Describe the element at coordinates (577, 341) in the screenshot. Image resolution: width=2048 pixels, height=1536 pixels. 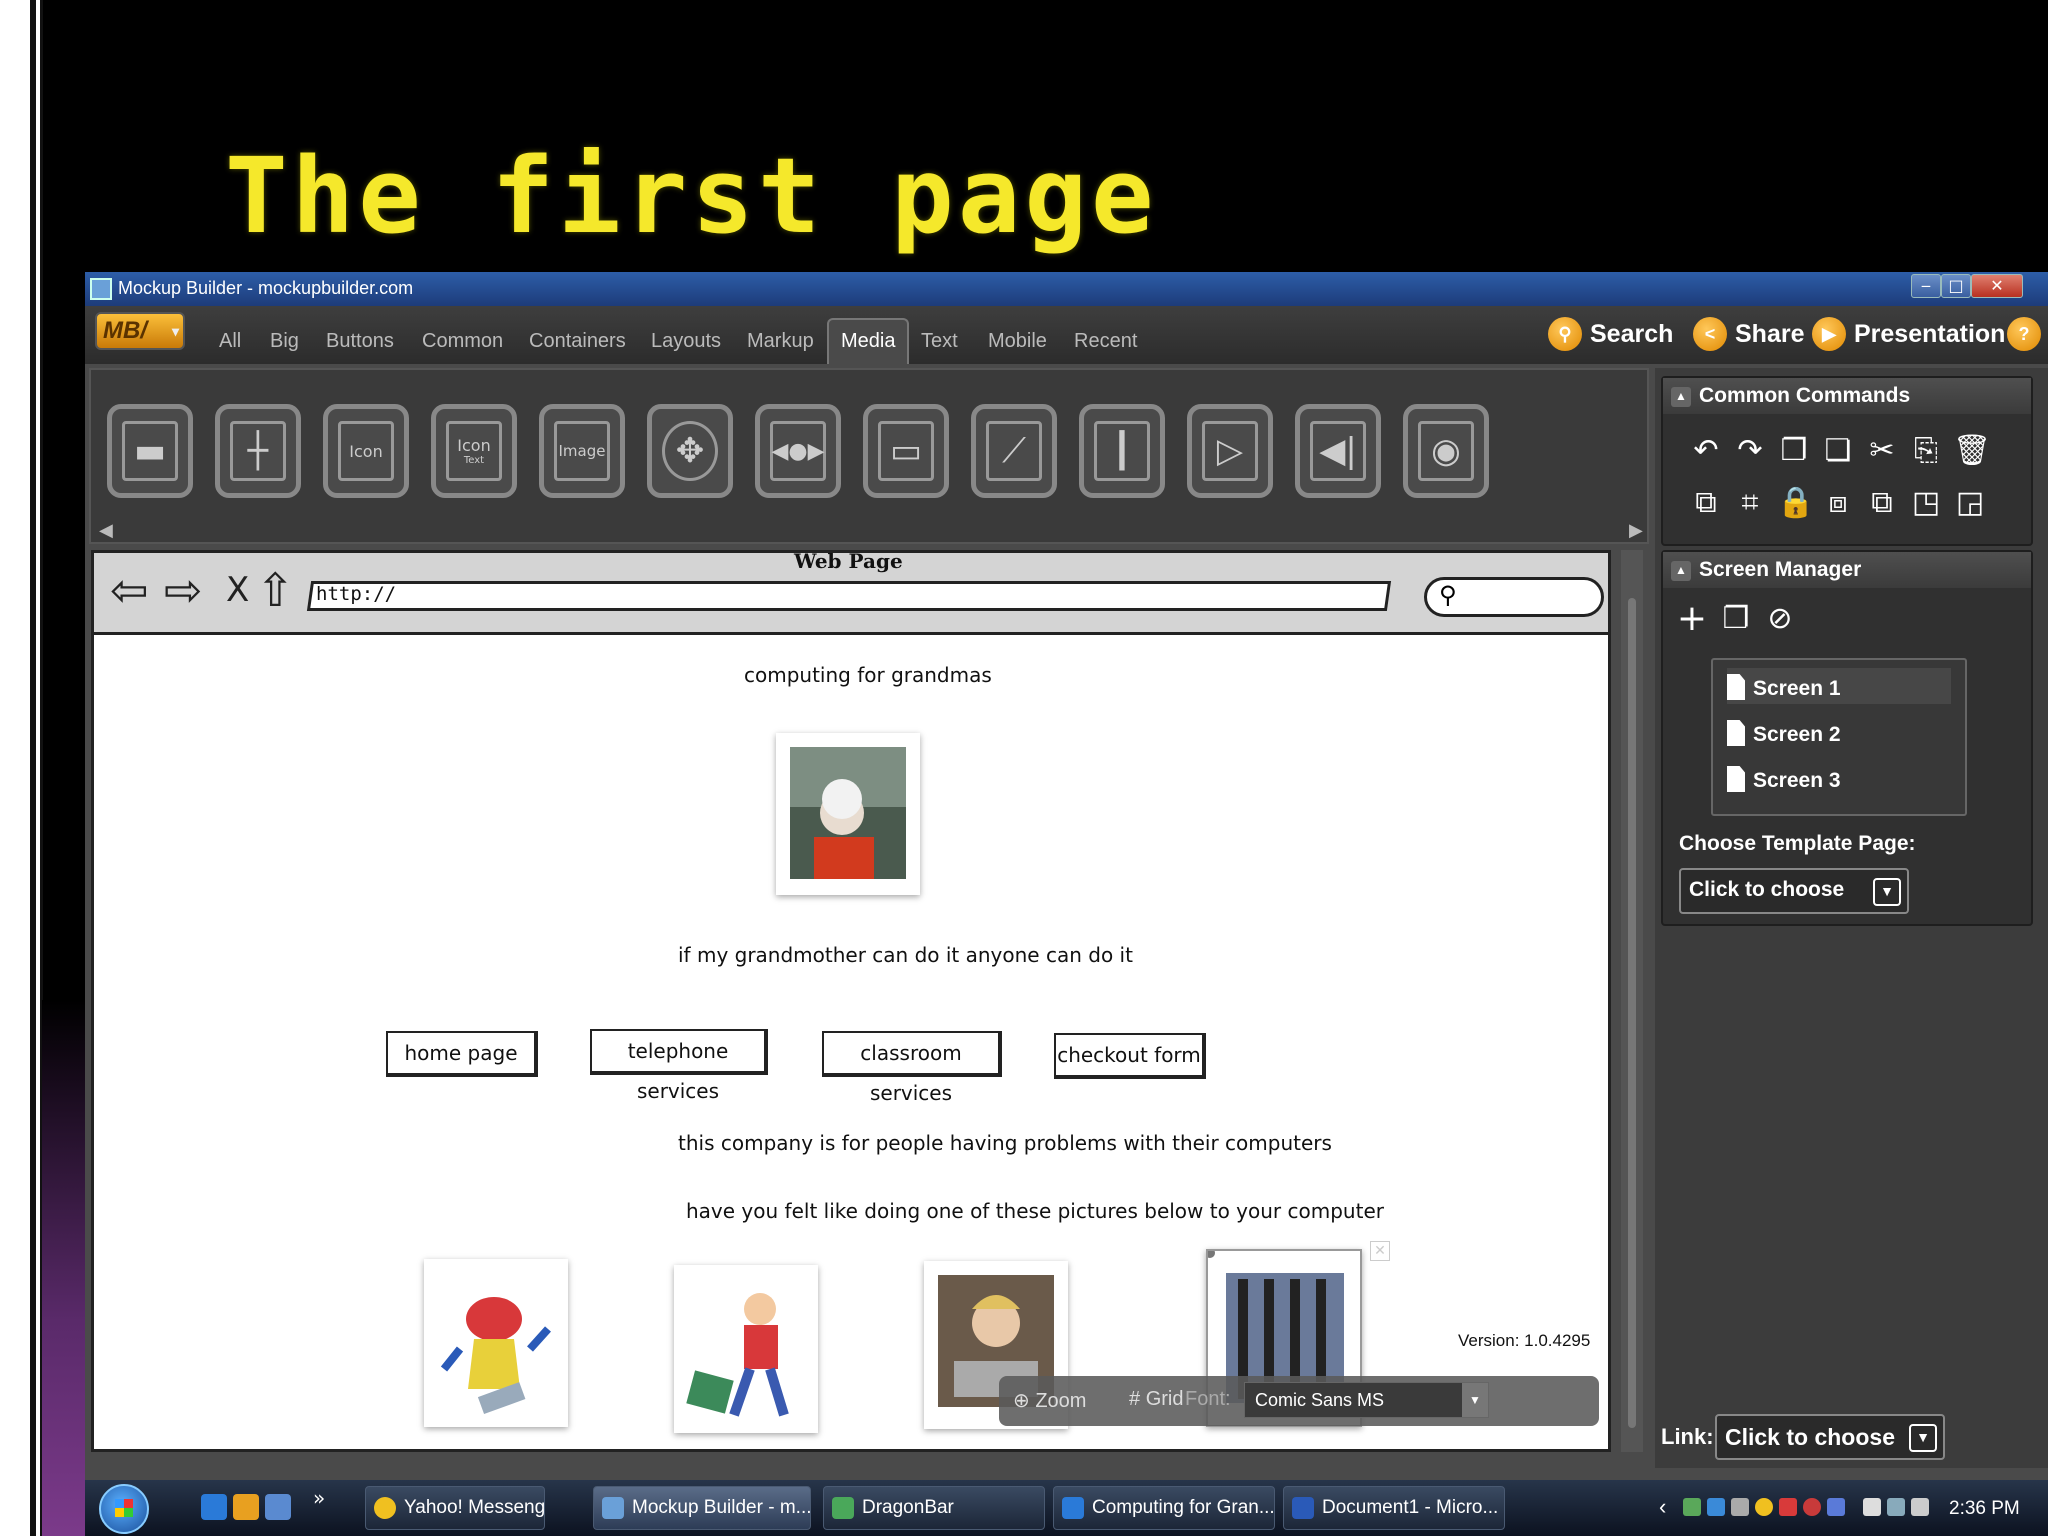
I see `tab-containers: Containers` at that location.